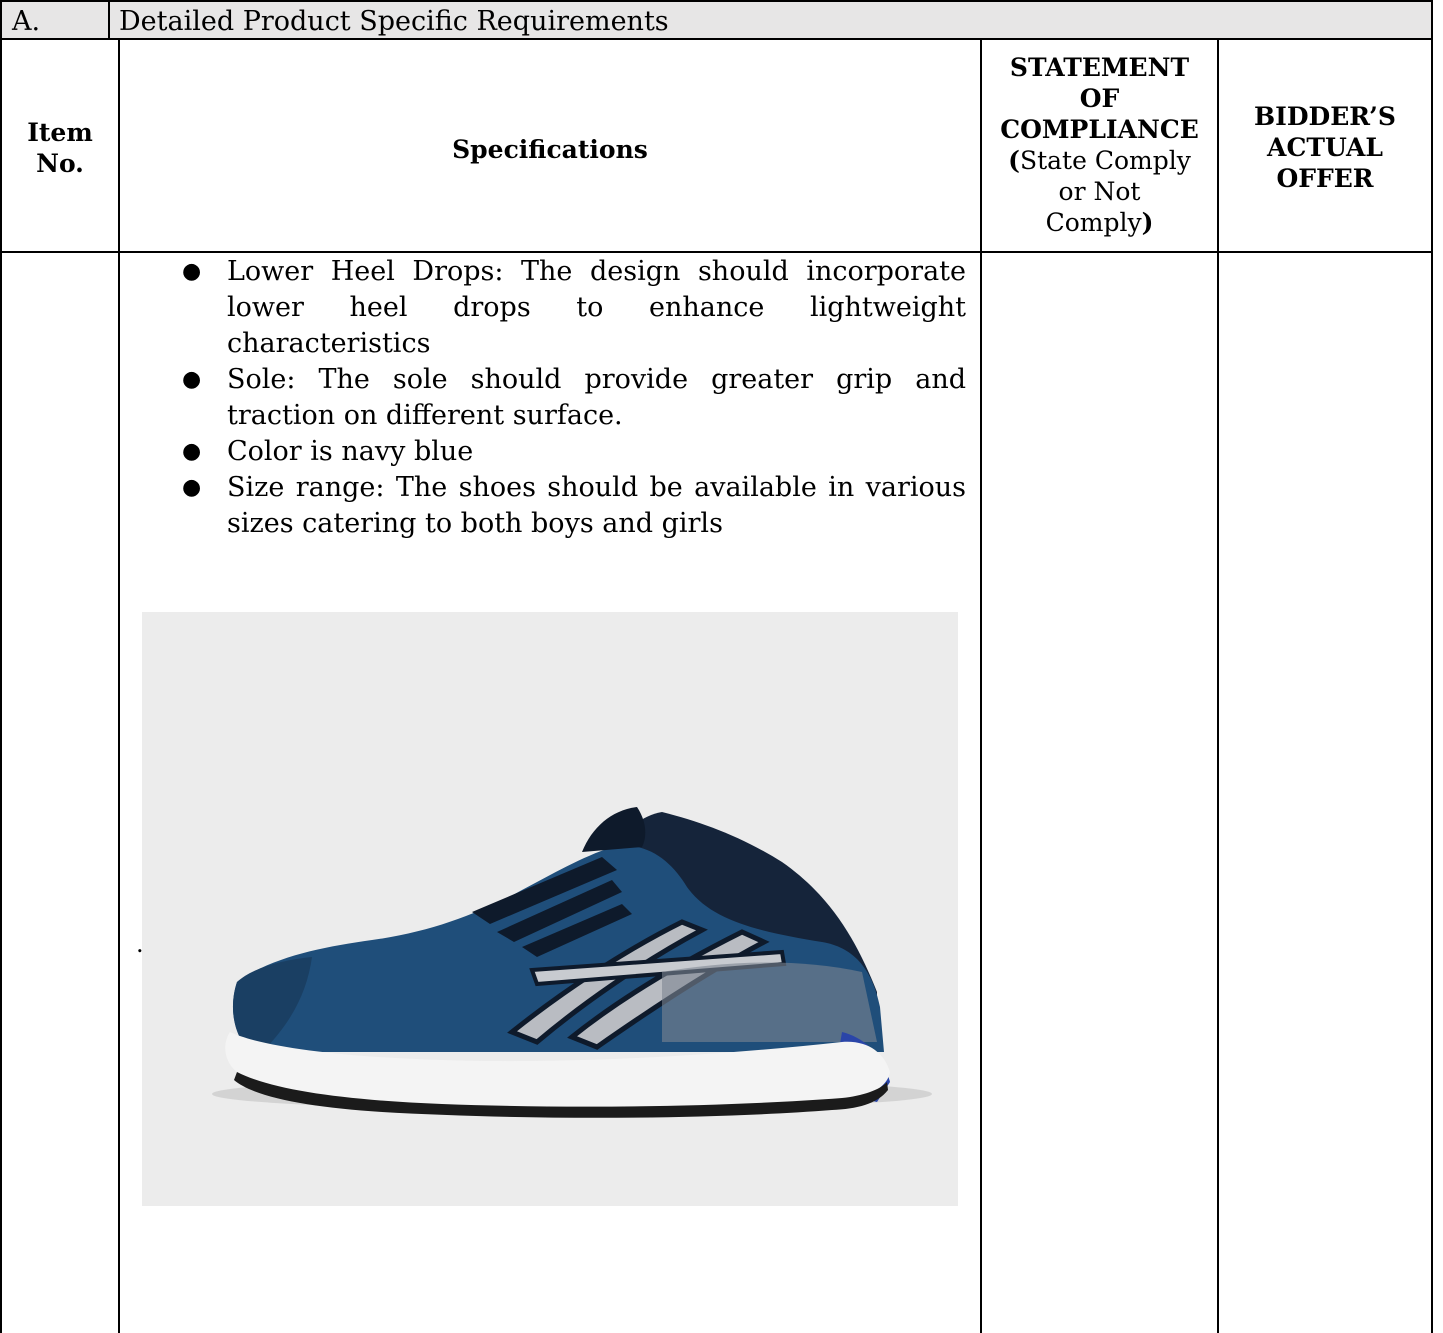 Image resolution: width=1443 pixels, height=1333 pixels. Describe the element at coordinates (1105, 160) in the screenshot. I see `statement-note-line1: State Comply` at that location.